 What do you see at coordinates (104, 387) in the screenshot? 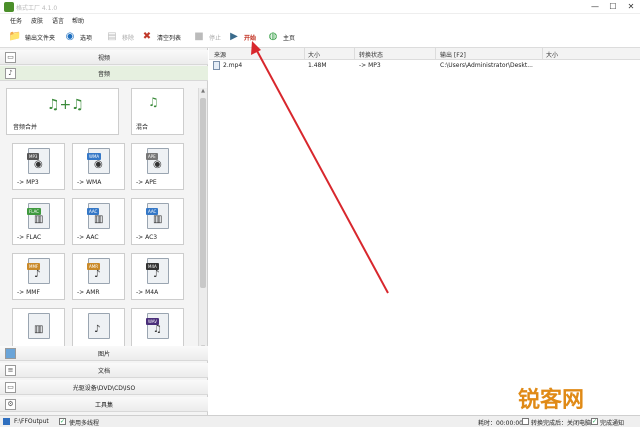
I see `category-rom-device: ▭ 光驱设备\DVD\CD\ISO` at bounding box center [104, 387].